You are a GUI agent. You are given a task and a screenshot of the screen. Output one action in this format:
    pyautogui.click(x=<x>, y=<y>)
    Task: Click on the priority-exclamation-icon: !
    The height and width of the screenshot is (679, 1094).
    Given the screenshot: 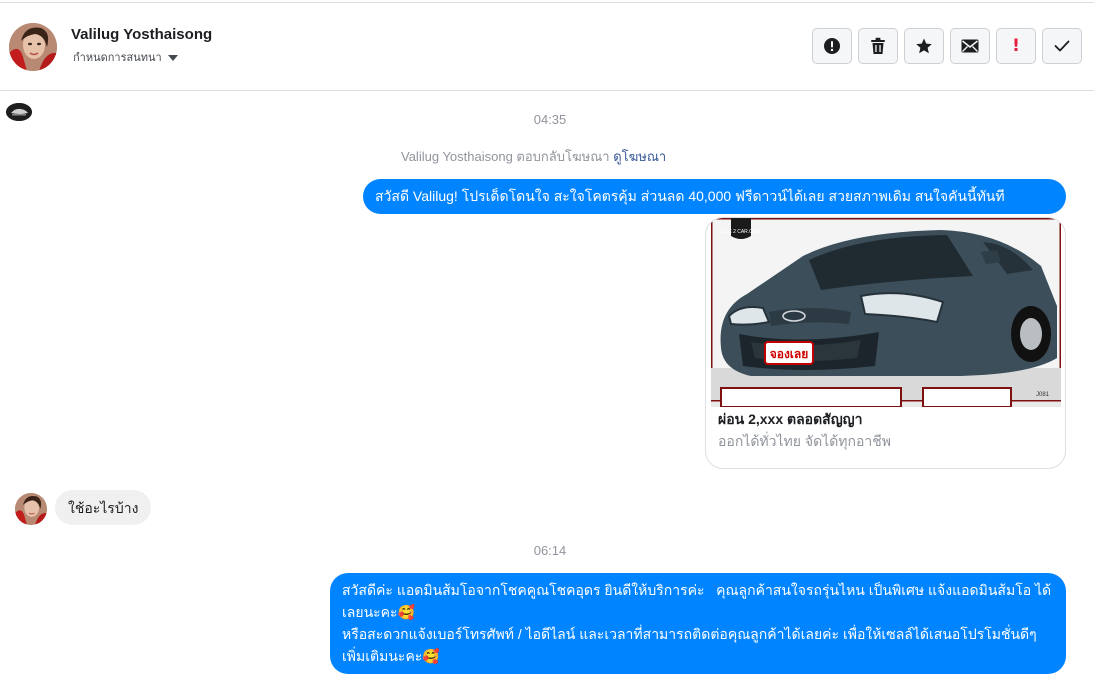 What is the action you would take?
    pyautogui.click(x=1016, y=46)
    